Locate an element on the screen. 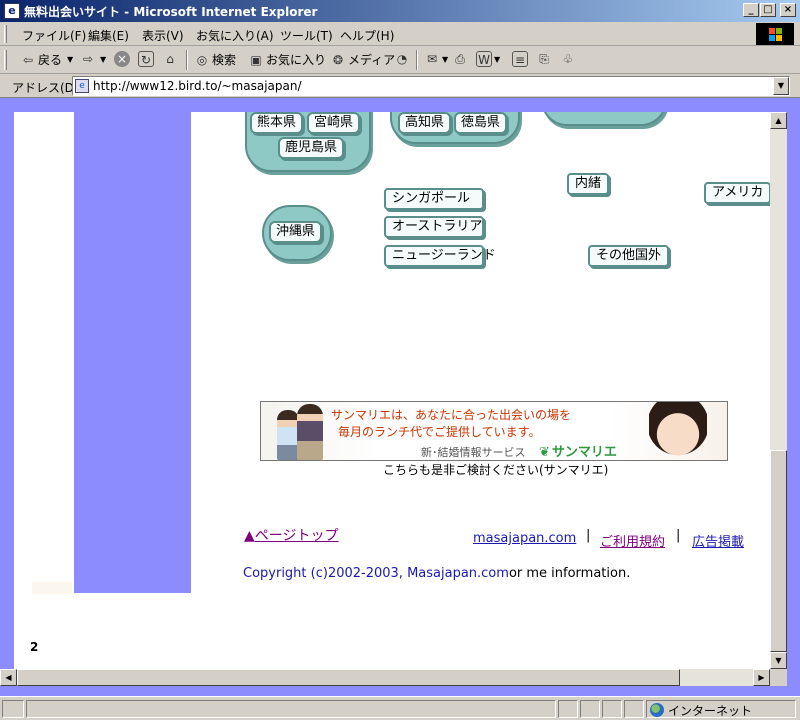 Image resolution: width=800 pixels, height=720 pixels. refresh-icon: ↻ is located at coordinates (146, 59).